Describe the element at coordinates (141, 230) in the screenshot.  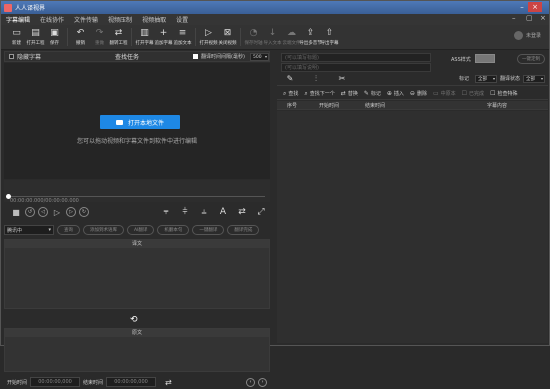
I see `translate-option-2: AI翻译` at that location.